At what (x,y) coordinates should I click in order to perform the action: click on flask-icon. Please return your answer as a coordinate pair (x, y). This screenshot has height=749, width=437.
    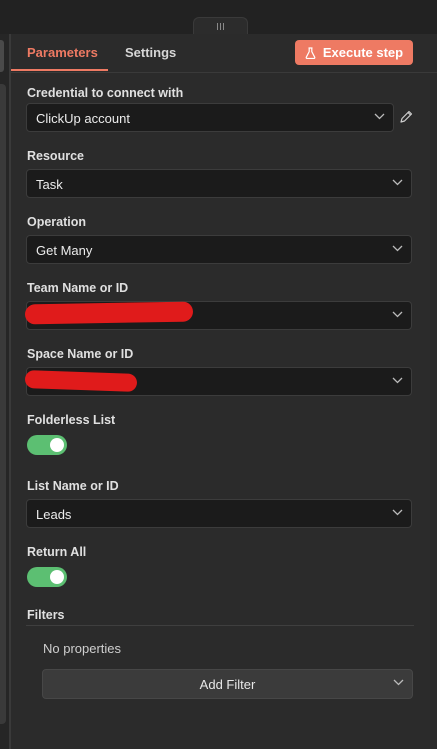
    Looking at the image, I should click on (310, 52).